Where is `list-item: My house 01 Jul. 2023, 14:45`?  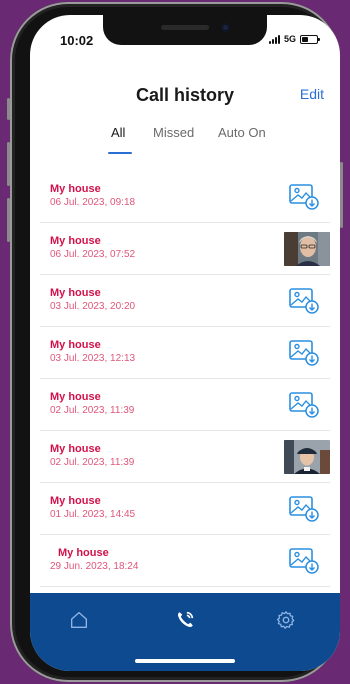 list-item: My house 01 Jul. 2023, 14:45 is located at coordinates (185, 509).